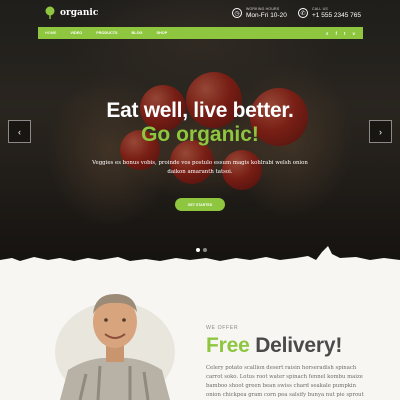  What do you see at coordinates (228, 345) in the screenshot?
I see `offer-title-accent: Free` at bounding box center [228, 345].